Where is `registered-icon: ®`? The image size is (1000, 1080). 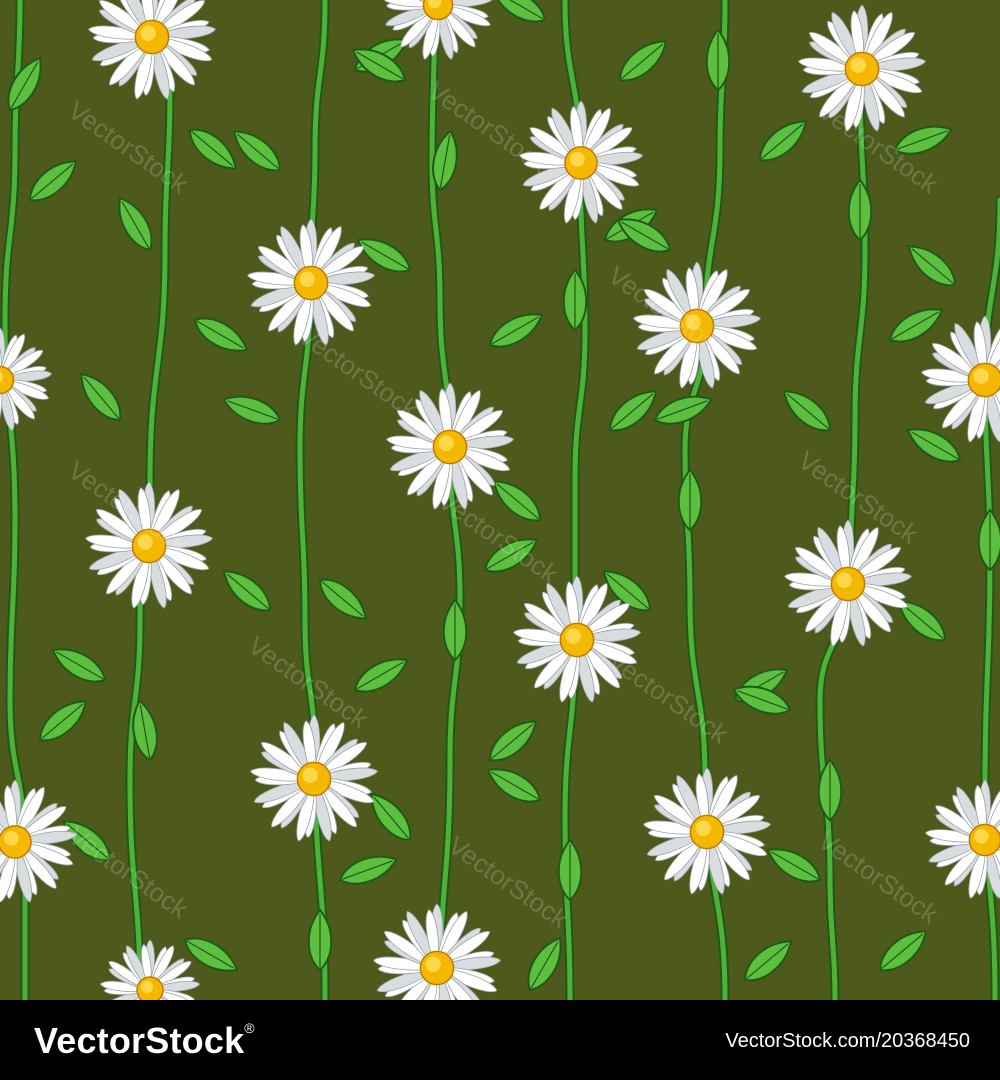
registered-icon: ® is located at coordinates (249, 1028).